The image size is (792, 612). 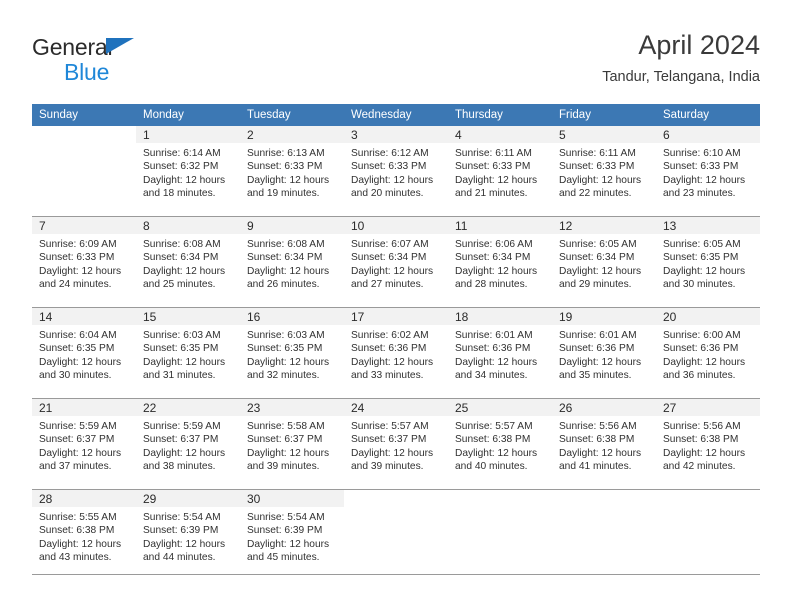 What do you see at coordinates (396, 316) in the screenshot?
I see `day-number: 17` at bounding box center [396, 316].